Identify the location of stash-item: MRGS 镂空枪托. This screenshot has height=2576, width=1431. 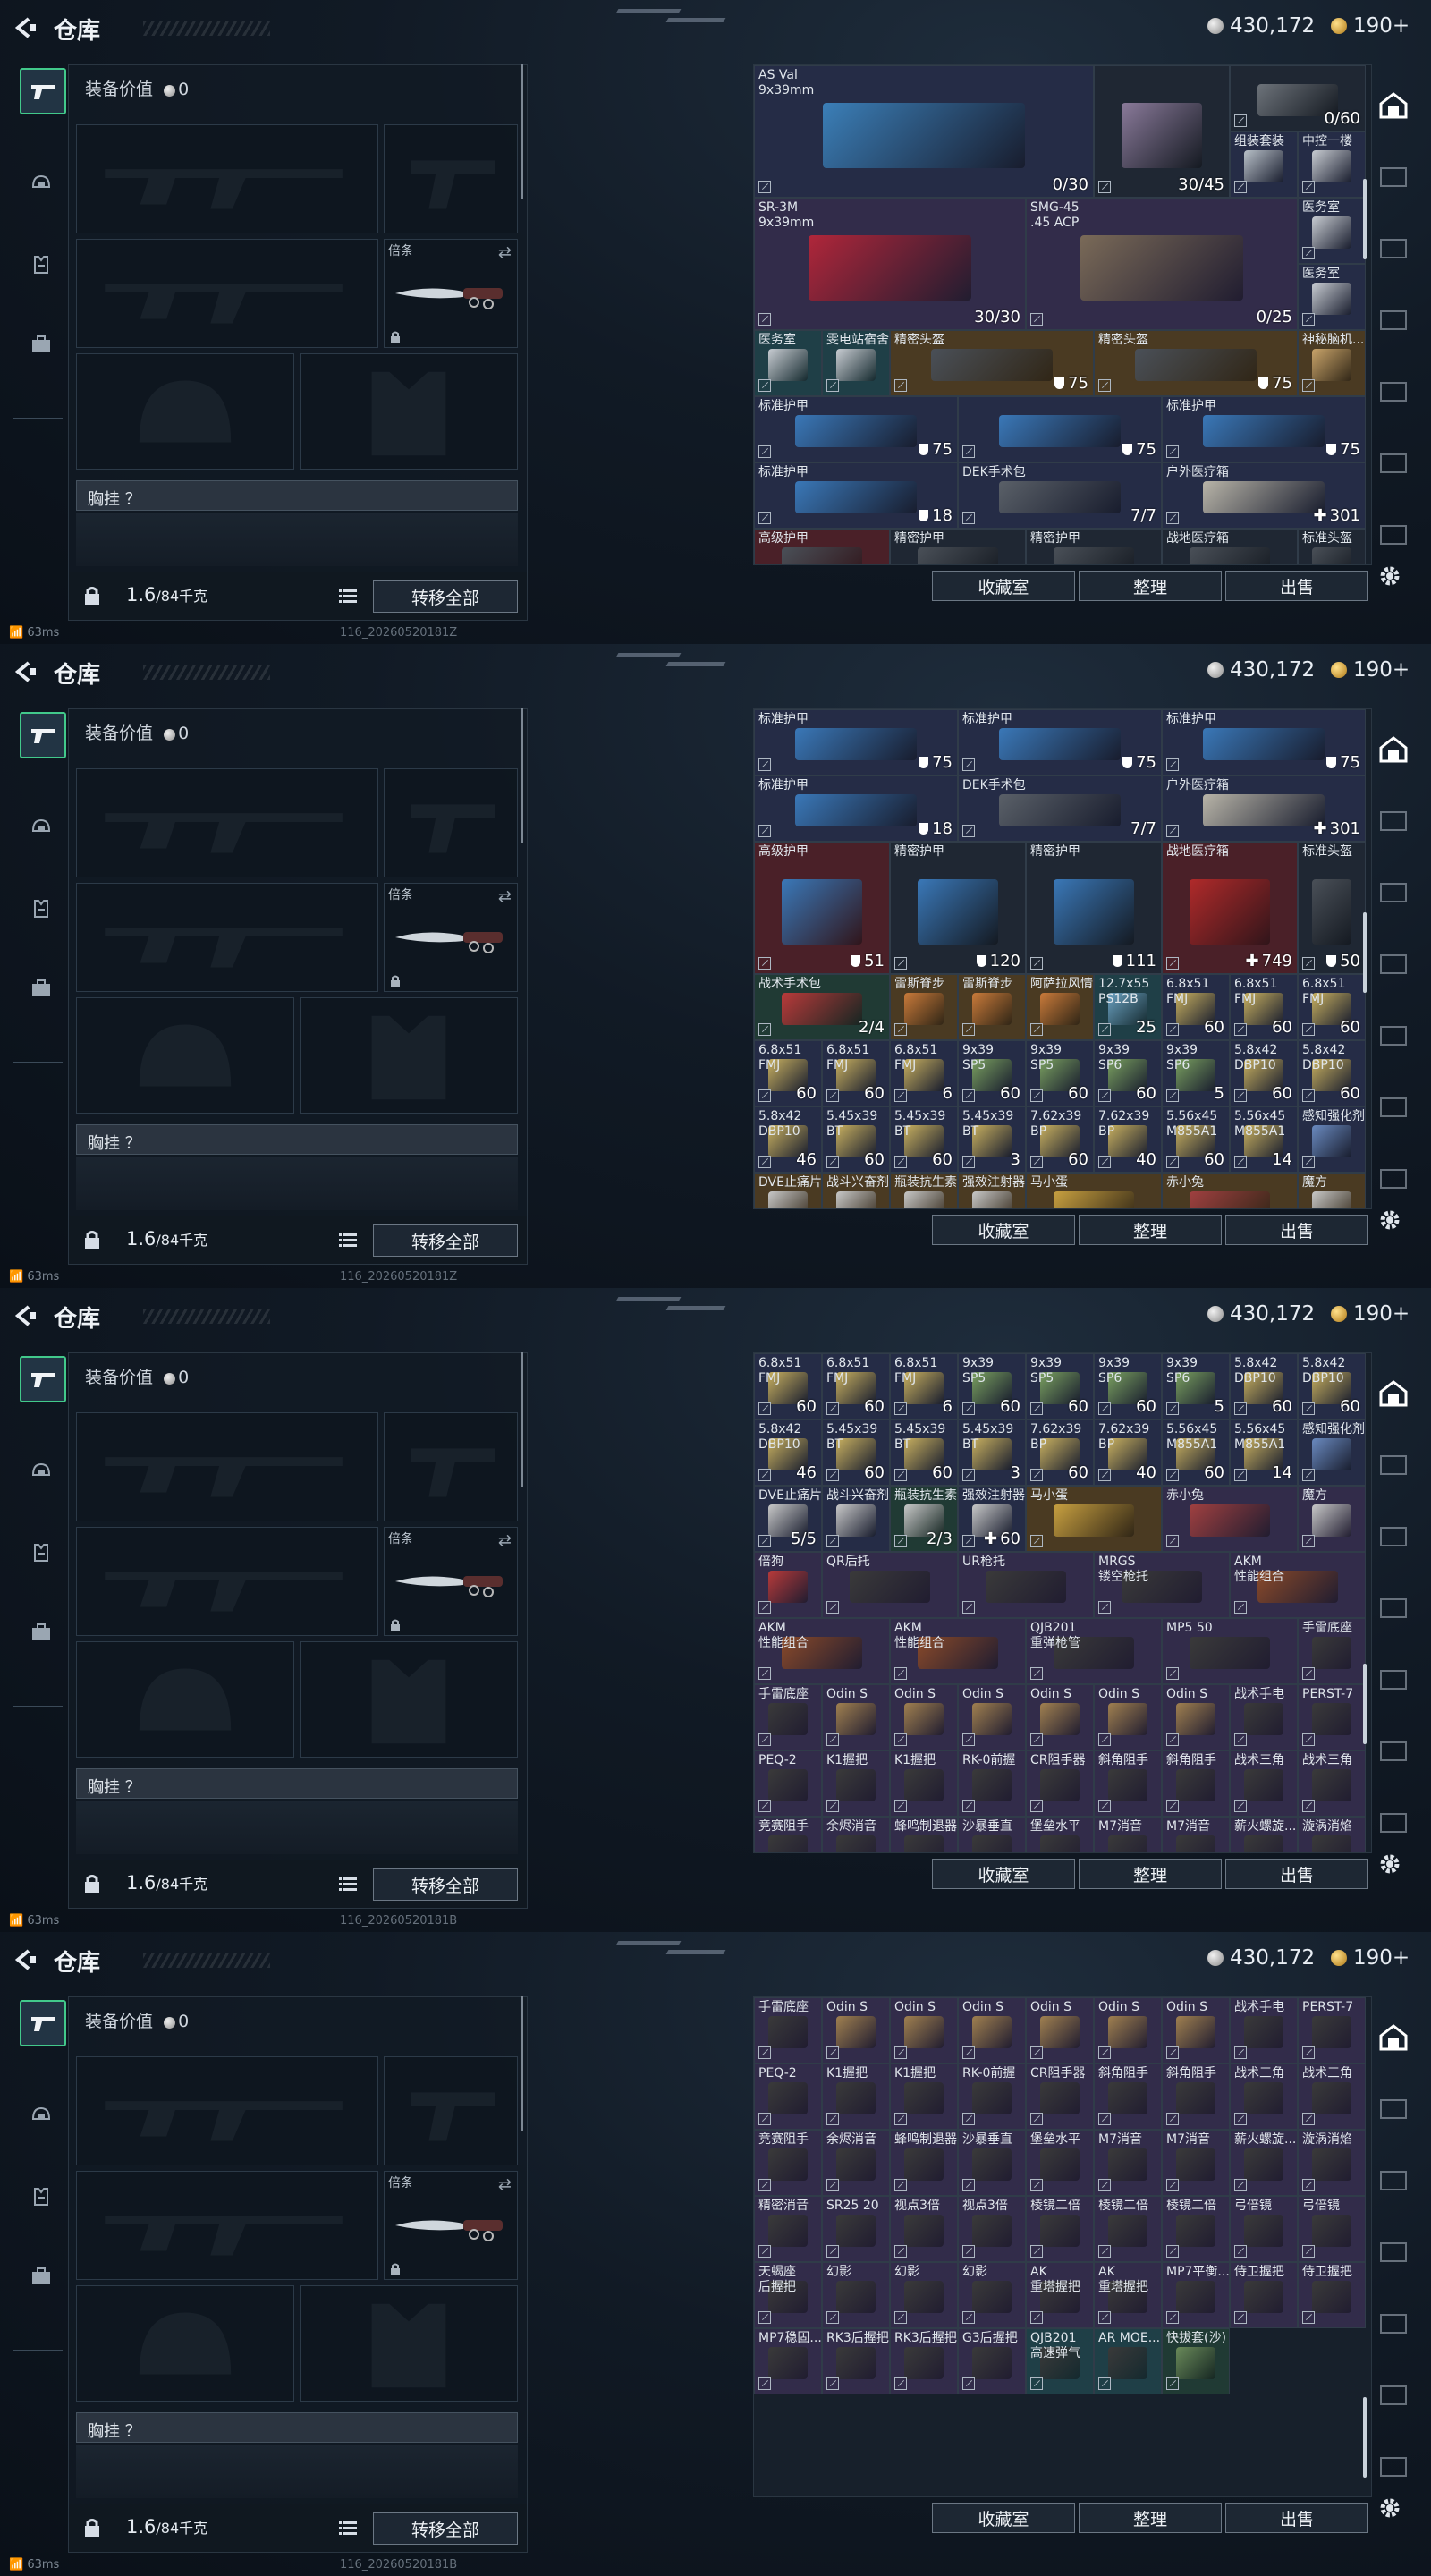
(1162, 1585).